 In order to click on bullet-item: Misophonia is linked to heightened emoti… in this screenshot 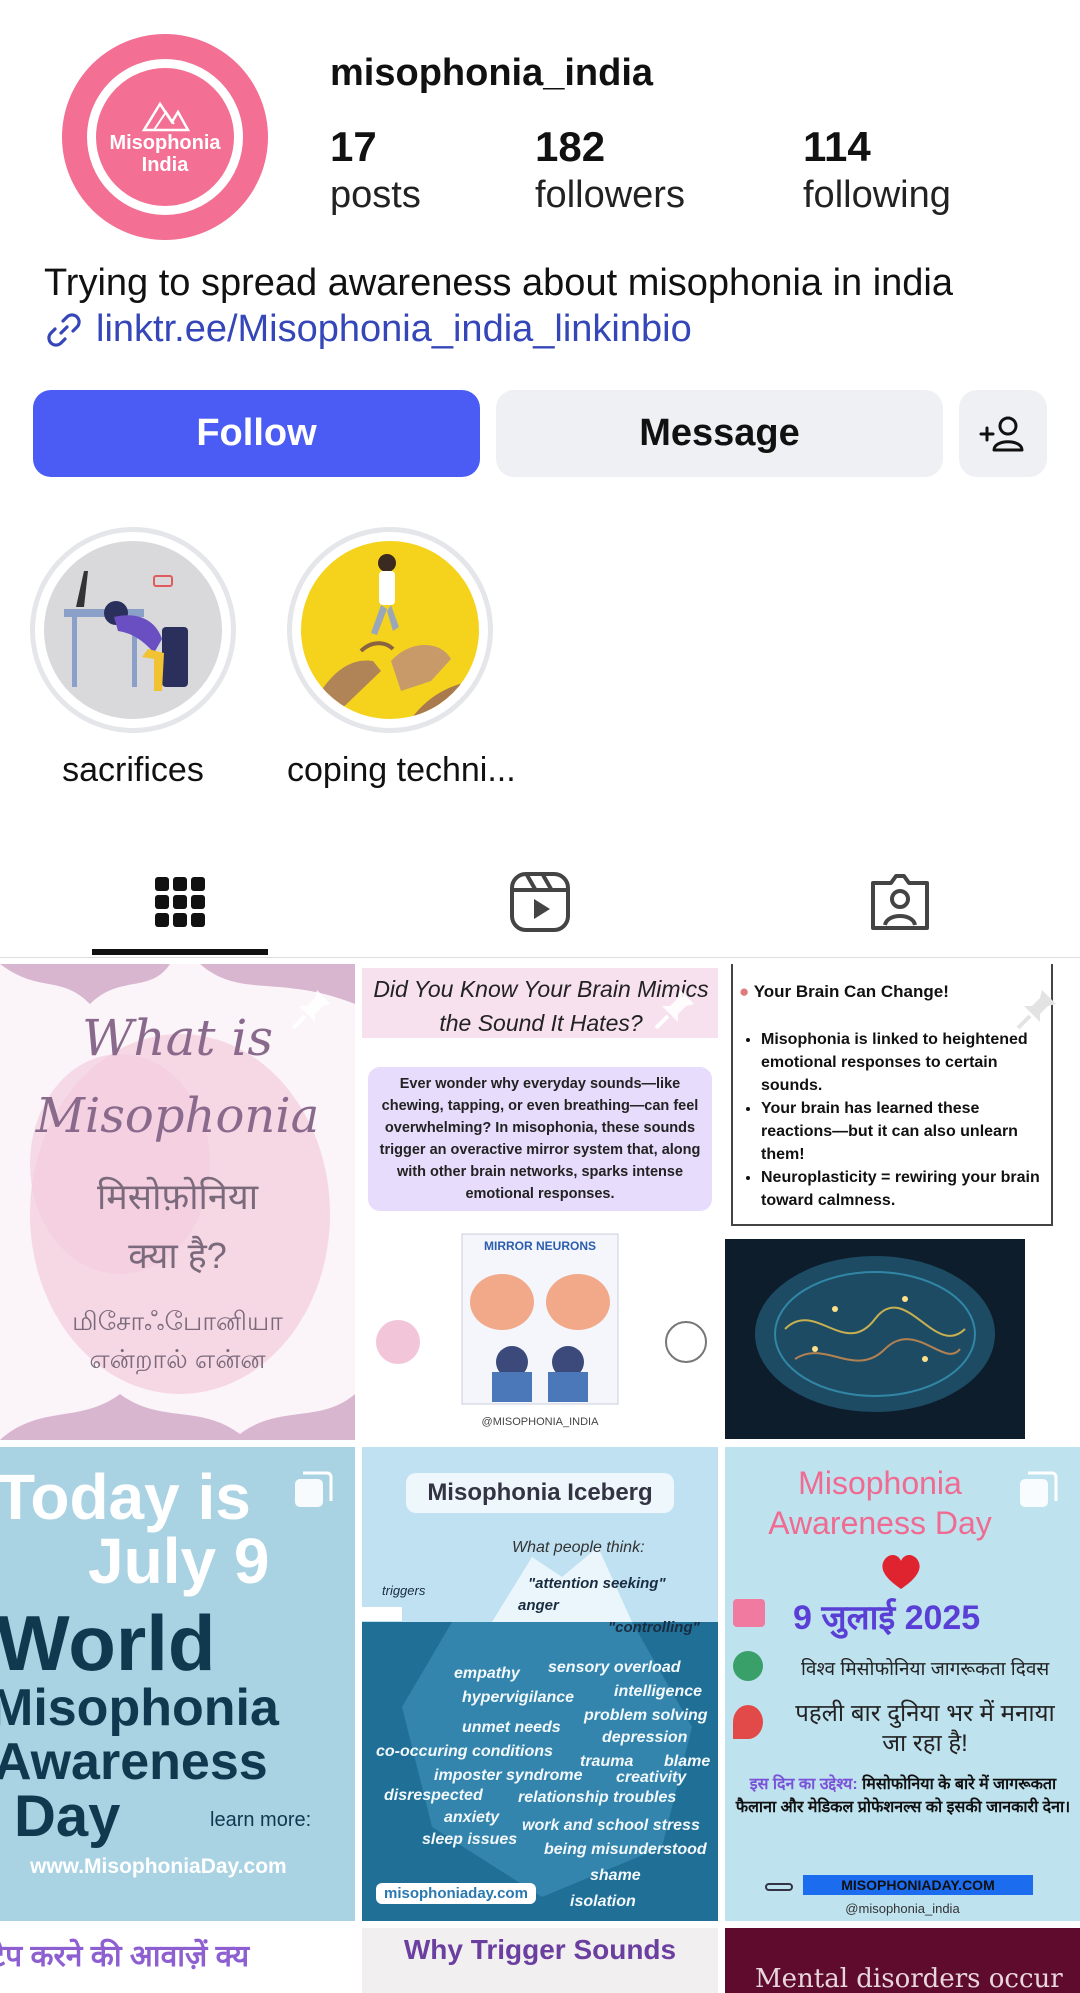, I will do `click(904, 1062)`.